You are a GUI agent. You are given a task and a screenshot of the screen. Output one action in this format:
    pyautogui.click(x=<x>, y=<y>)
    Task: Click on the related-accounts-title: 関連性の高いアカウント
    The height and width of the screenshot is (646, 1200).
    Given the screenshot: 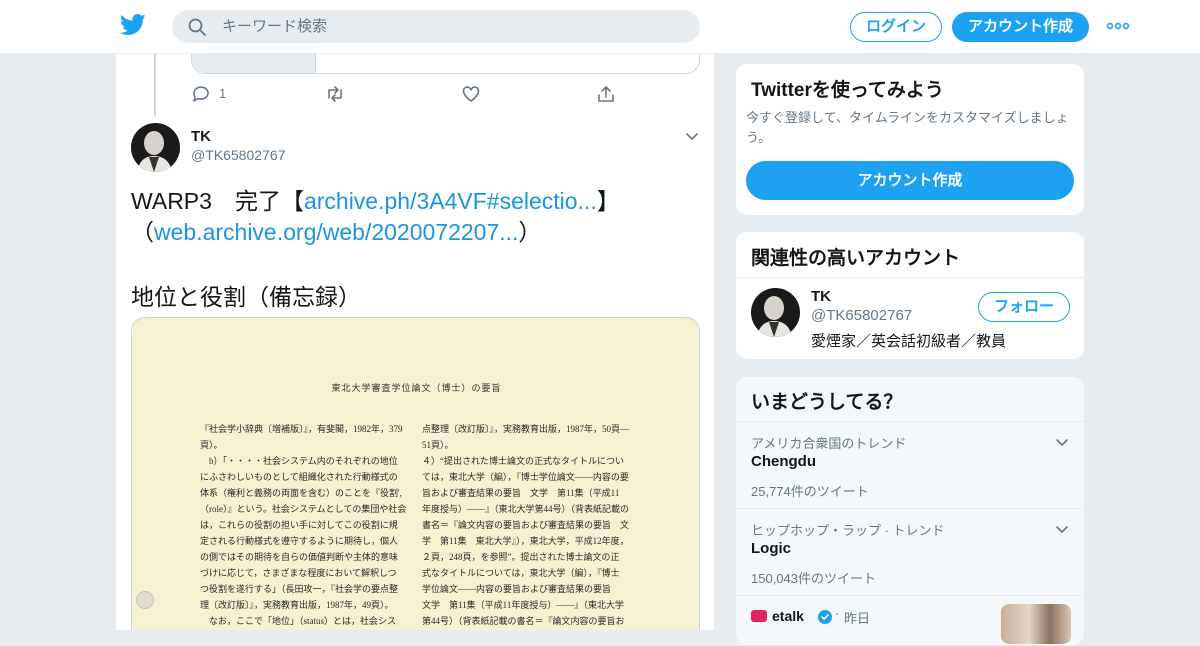 What is the action you would take?
    pyautogui.click(x=856, y=258)
    